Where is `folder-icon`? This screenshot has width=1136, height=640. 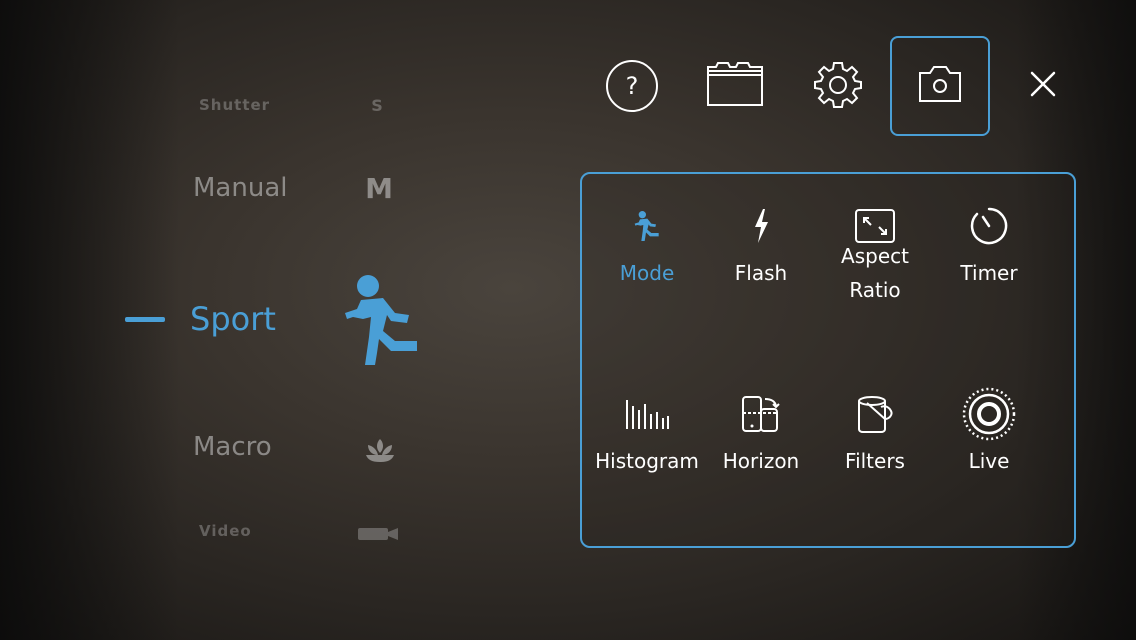 folder-icon is located at coordinates (735, 86).